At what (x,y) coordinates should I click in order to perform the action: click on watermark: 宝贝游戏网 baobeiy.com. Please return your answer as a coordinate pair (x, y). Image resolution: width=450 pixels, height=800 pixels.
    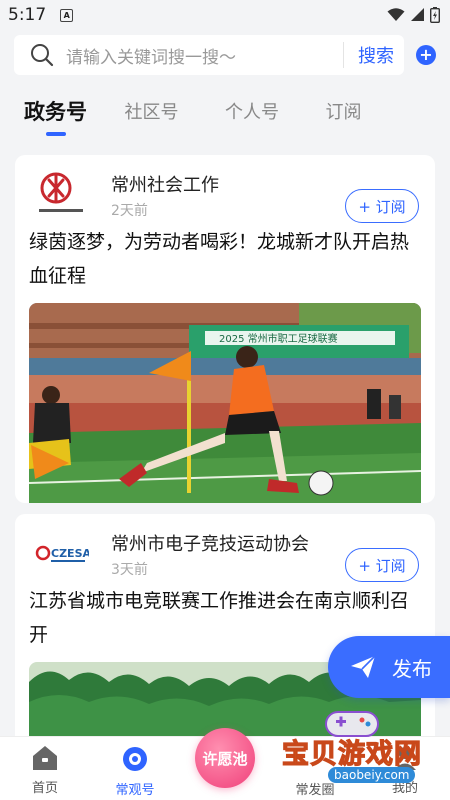
    Looking at the image, I should click on (352, 751).